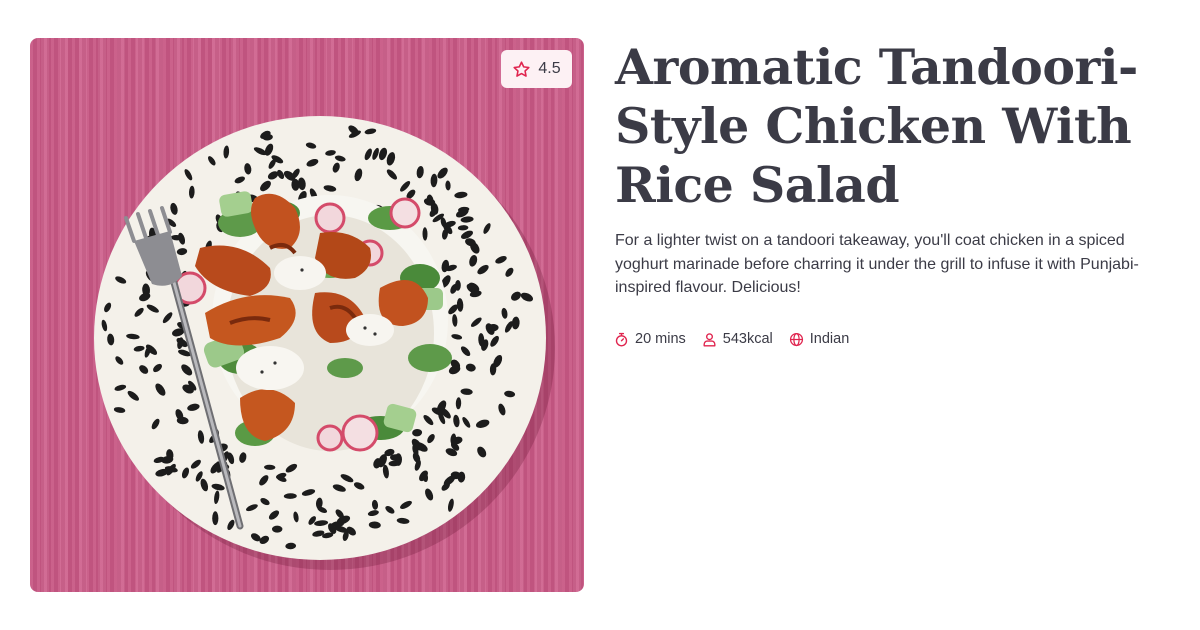 The image size is (1200, 630). I want to click on globe-icon, so click(796, 339).